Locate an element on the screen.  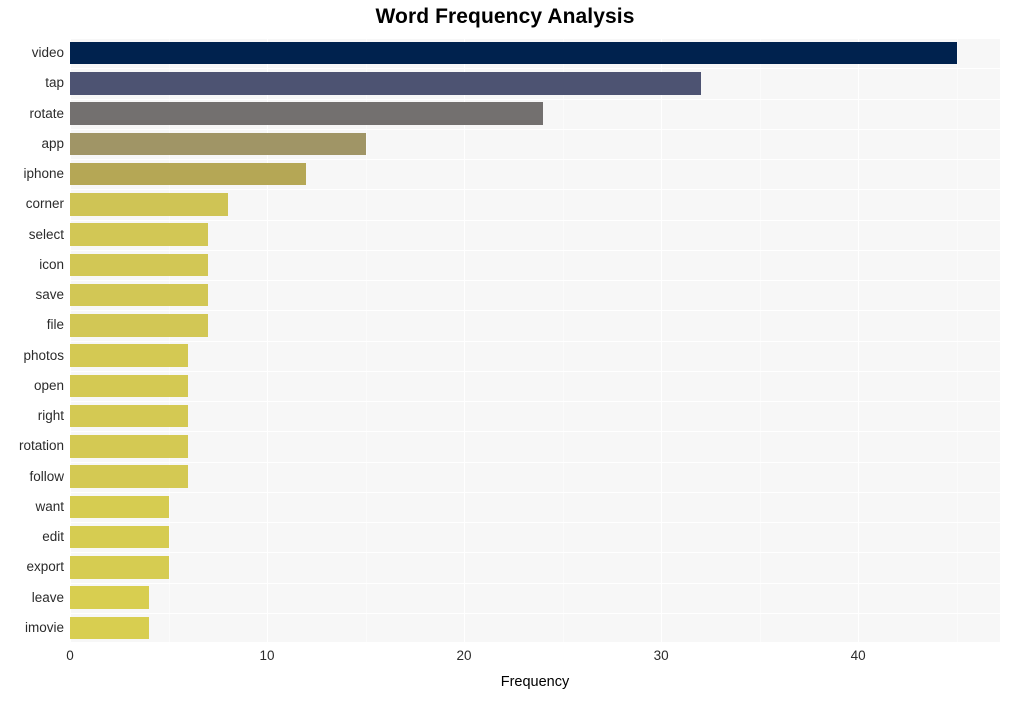
bar-follow is located at coordinates (129, 476).